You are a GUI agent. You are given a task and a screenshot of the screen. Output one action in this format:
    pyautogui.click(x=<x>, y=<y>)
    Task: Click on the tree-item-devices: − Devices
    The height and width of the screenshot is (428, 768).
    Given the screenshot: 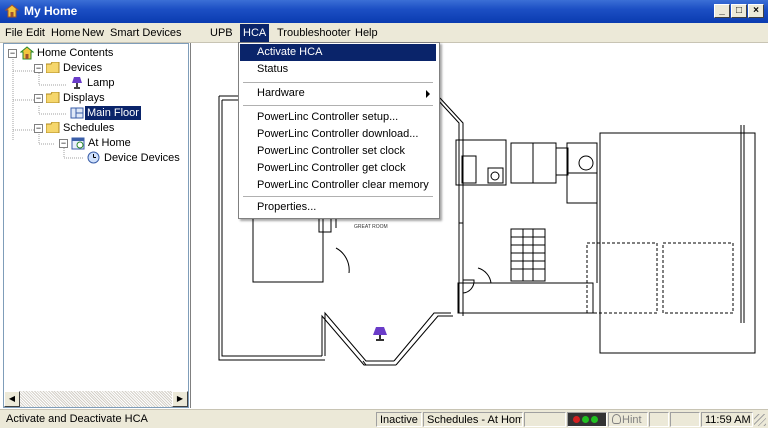 What is the action you would take?
    pyautogui.click(x=94, y=68)
    